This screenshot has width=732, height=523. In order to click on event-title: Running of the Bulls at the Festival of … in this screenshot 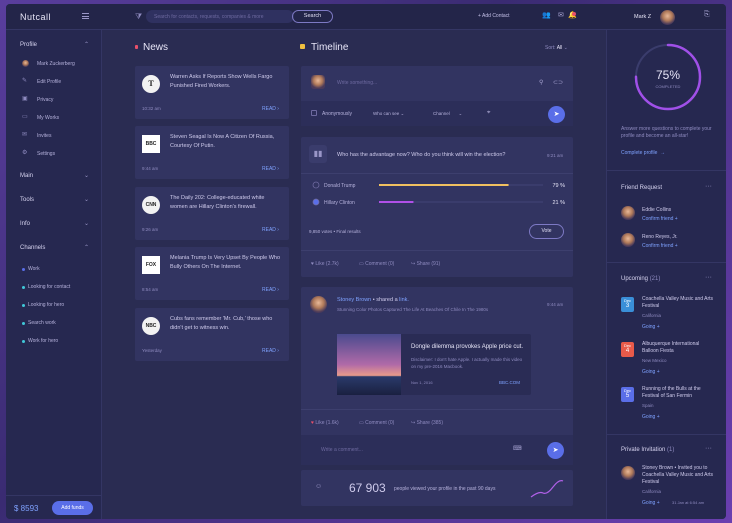, I will do `click(679, 393)`.